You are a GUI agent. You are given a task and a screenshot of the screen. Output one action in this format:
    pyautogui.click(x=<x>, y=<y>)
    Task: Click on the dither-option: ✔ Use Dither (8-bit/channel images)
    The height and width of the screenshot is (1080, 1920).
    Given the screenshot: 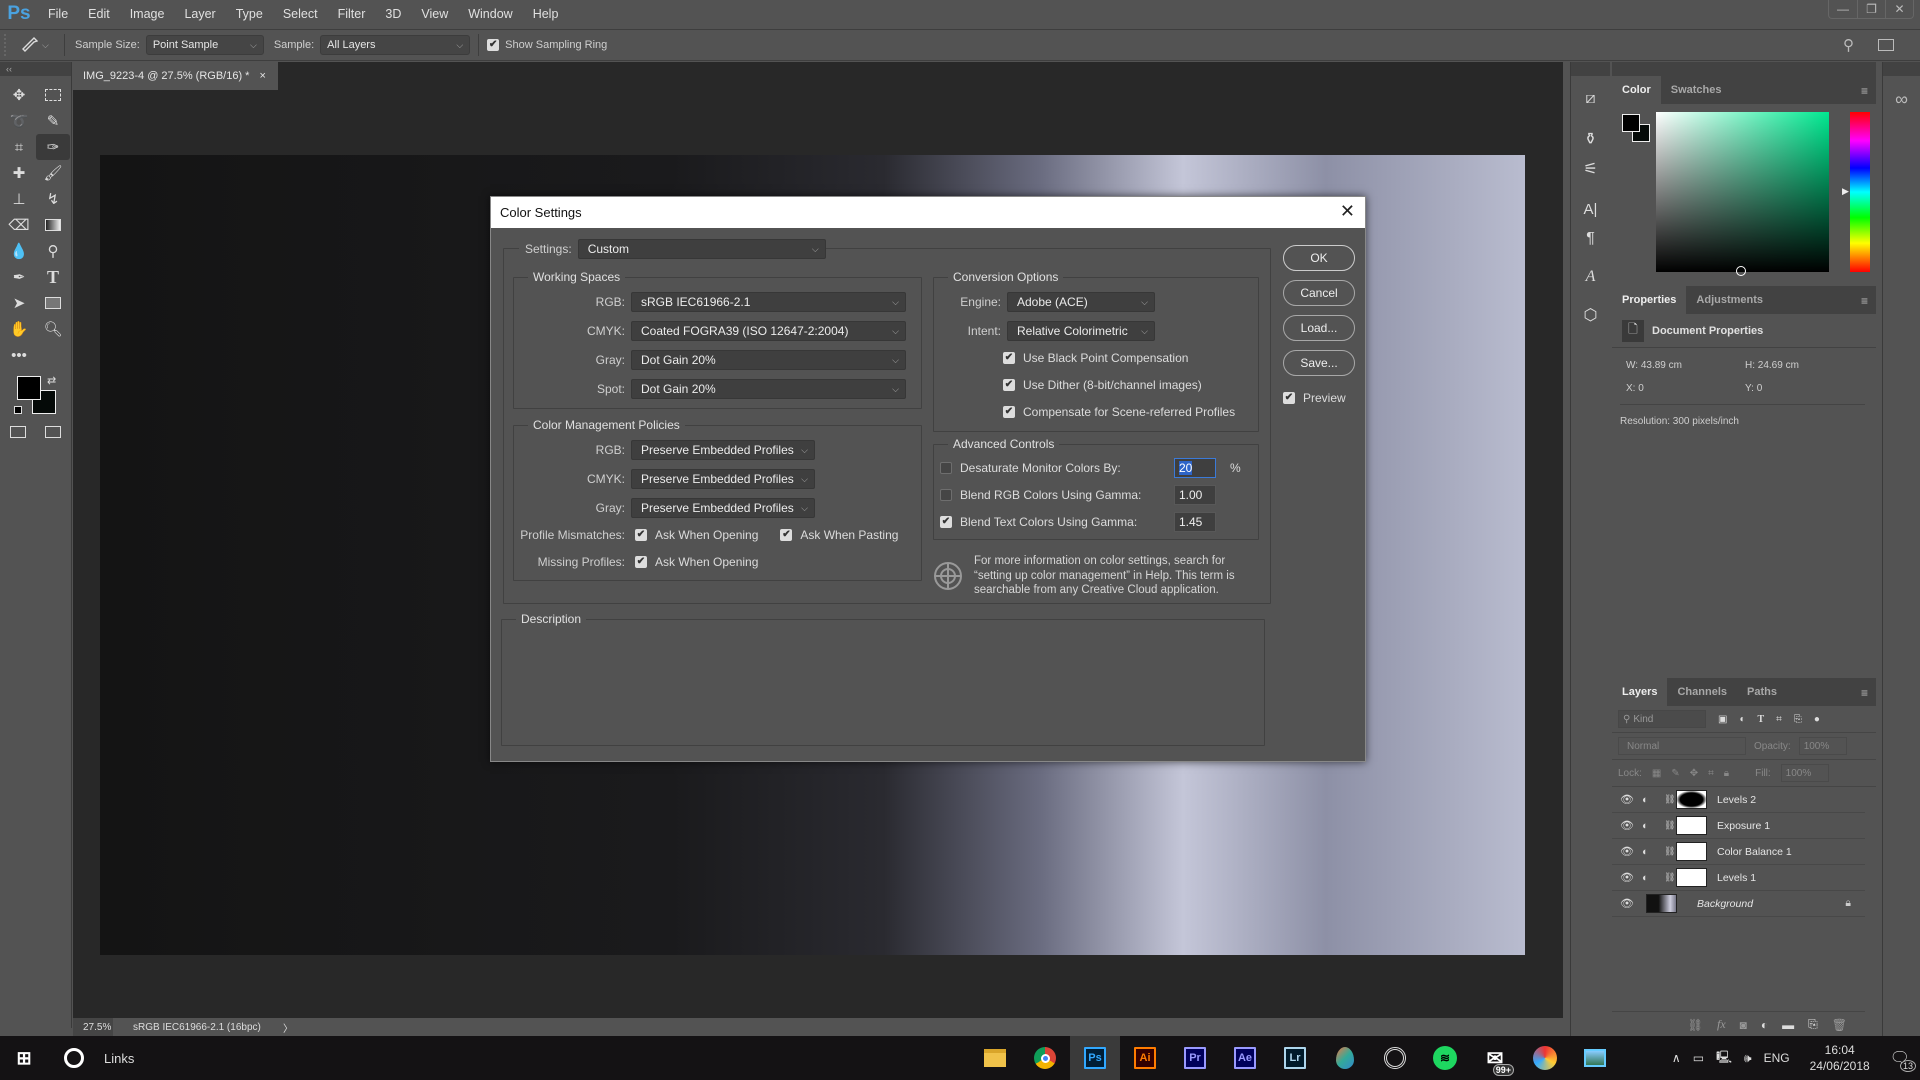 What is the action you would take?
    pyautogui.click(x=1102, y=385)
    